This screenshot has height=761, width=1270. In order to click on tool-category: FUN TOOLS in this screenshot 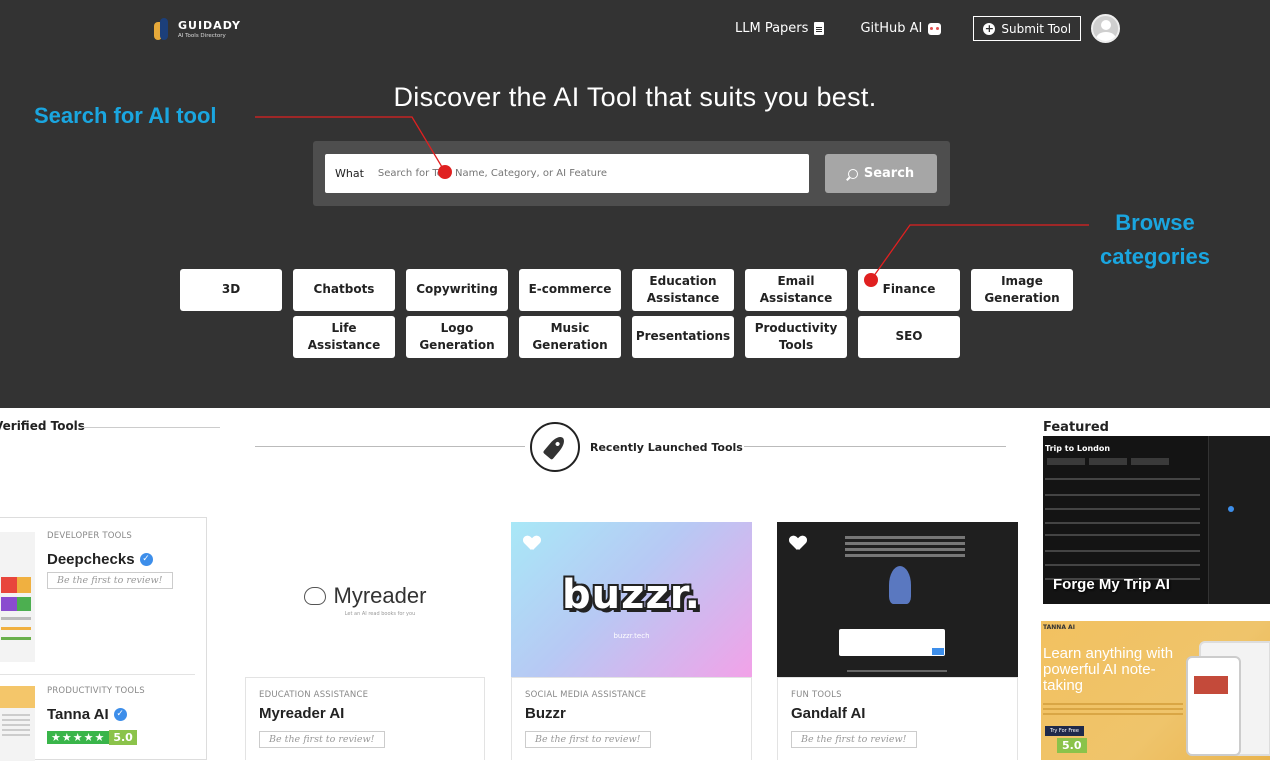, I will do `click(816, 695)`.